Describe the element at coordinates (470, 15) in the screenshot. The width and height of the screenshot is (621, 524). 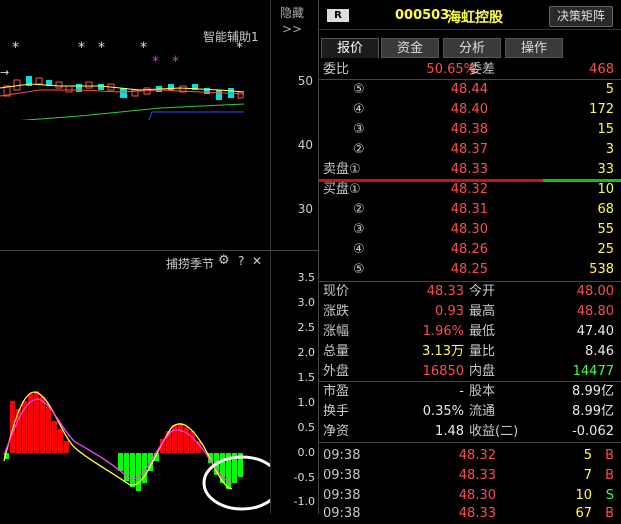
I see `quote-header: R 000503 海虹控股 决策矩阵` at that location.